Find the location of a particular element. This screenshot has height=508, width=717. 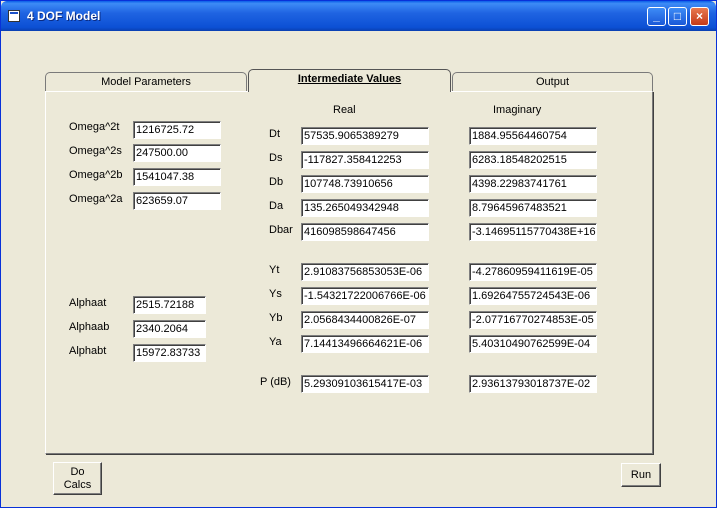

alpha-at-label: Alphaat is located at coordinates (88, 303).